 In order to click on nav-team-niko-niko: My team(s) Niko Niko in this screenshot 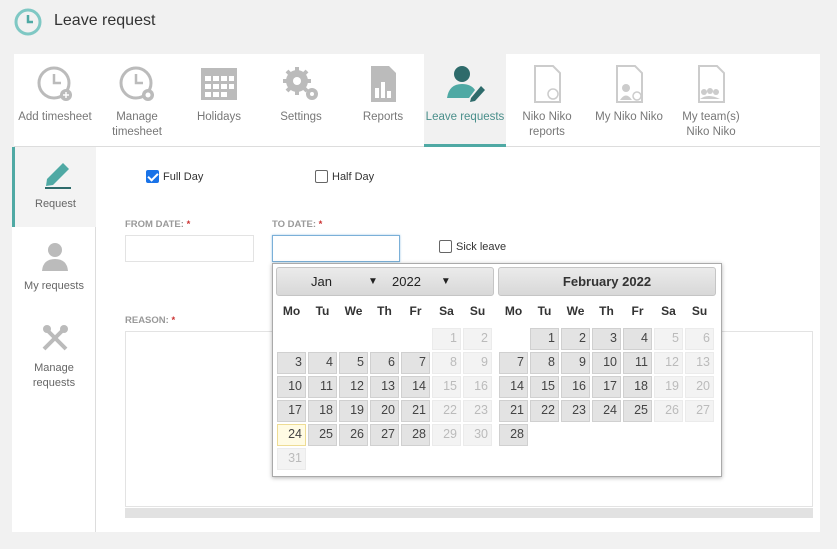, I will do `click(711, 100)`.